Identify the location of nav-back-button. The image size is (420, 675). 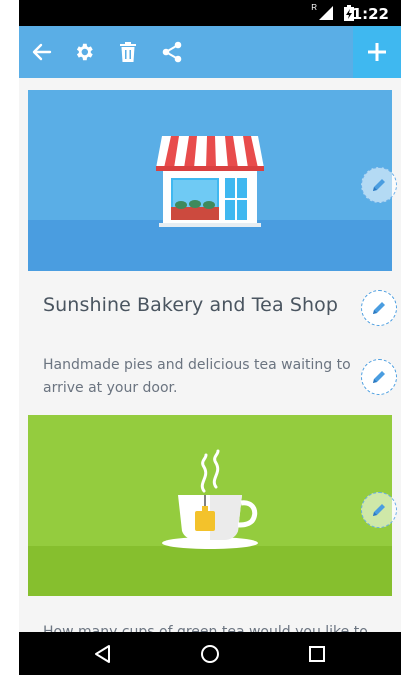
(103, 654).